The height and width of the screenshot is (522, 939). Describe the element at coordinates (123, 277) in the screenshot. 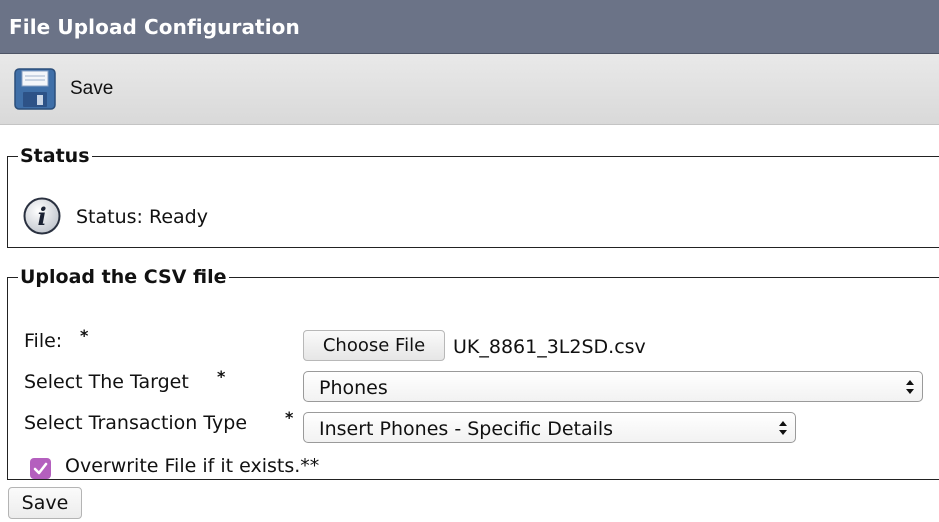

I see `upload-legend: Upload the CSV file` at that location.